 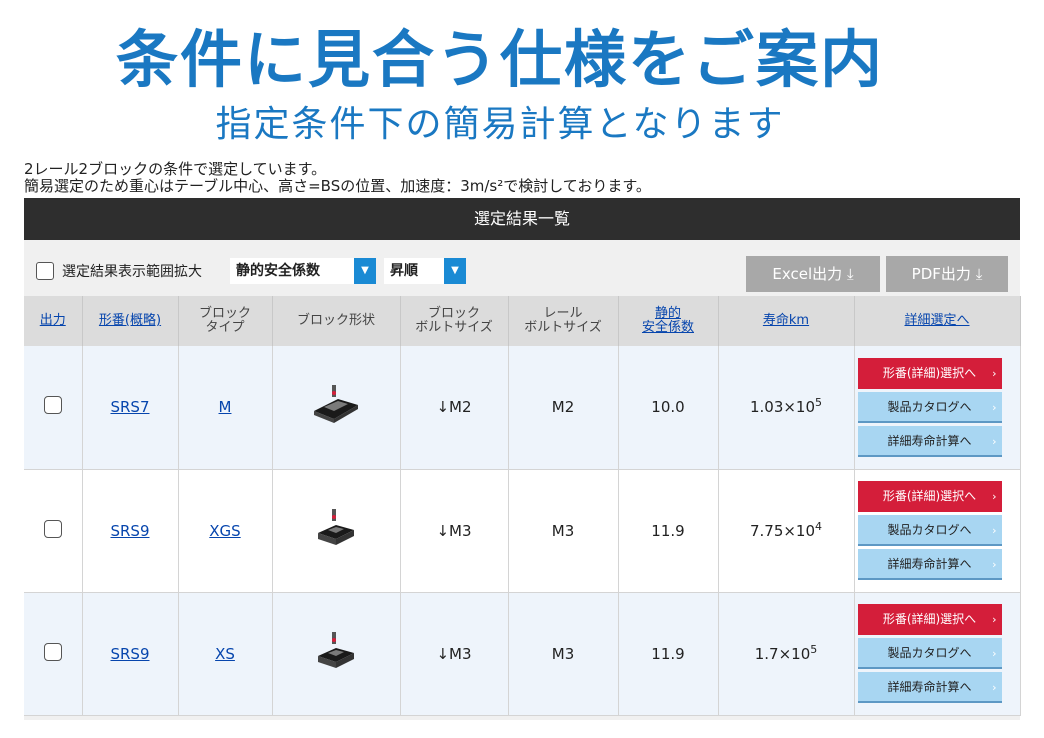 What do you see at coordinates (668, 408) in the screenshot?
I see `safety-factor: 10.0` at bounding box center [668, 408].